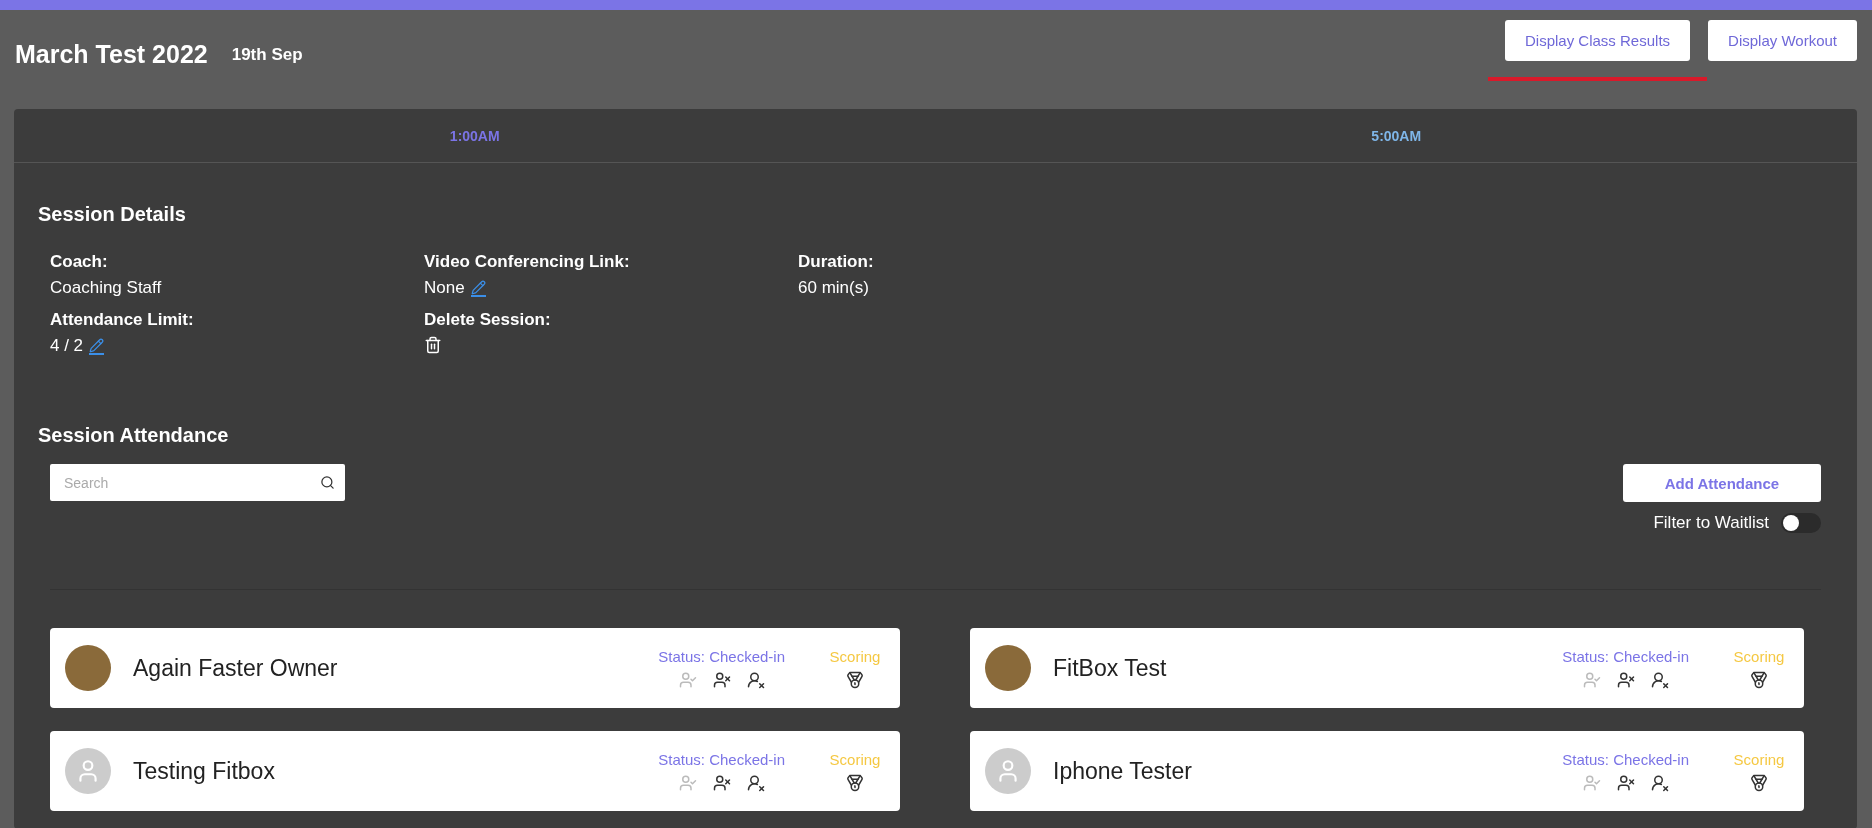 The height and width of the screenshot is (828, 1872). What do you see at coordinates (106, 288) in the screenshot?
I see `field-value: Coaching Staff` at bounding box center [106, 288].